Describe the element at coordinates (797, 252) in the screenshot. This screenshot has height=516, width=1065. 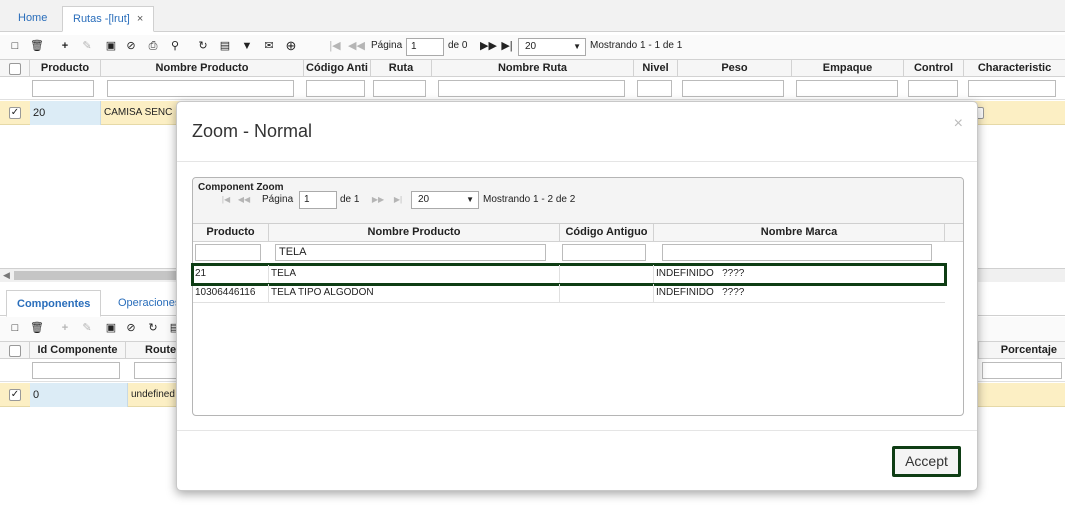
I see `filter-nombre-marca` at that location.